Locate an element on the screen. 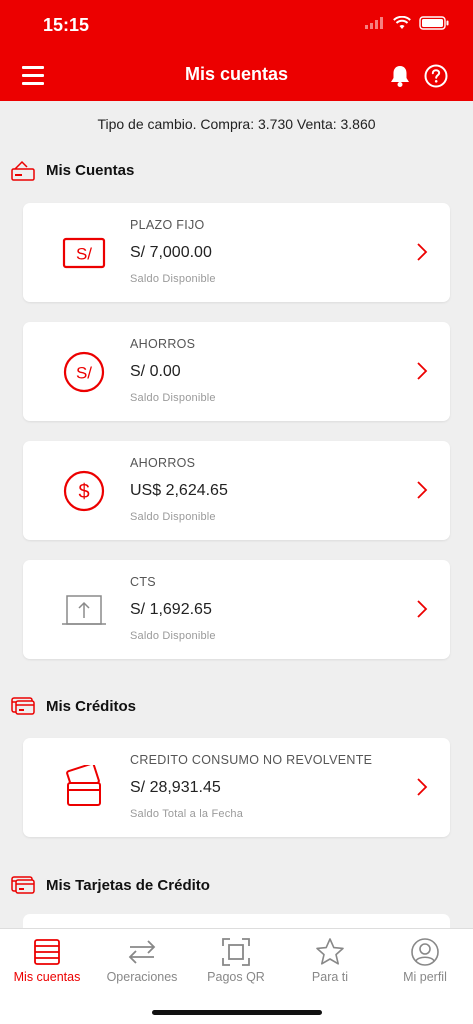 This screenshot has width=473, height=1024. top-app-bar: 15:15 Mis cuentas is located at coordinates (236, 50).